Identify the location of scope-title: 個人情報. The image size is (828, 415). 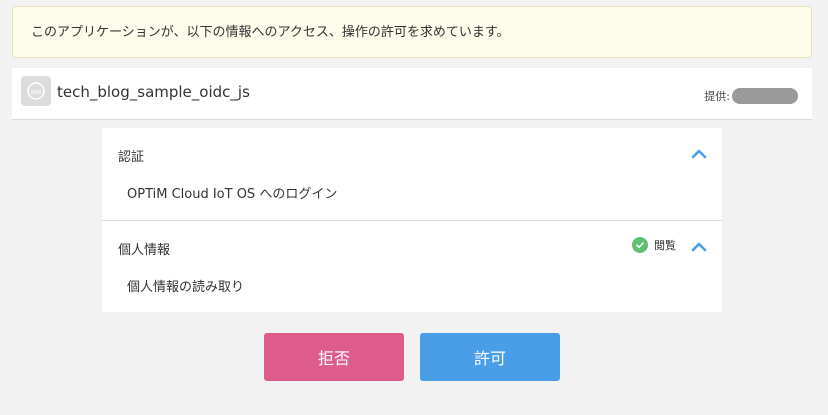
(144, 250).